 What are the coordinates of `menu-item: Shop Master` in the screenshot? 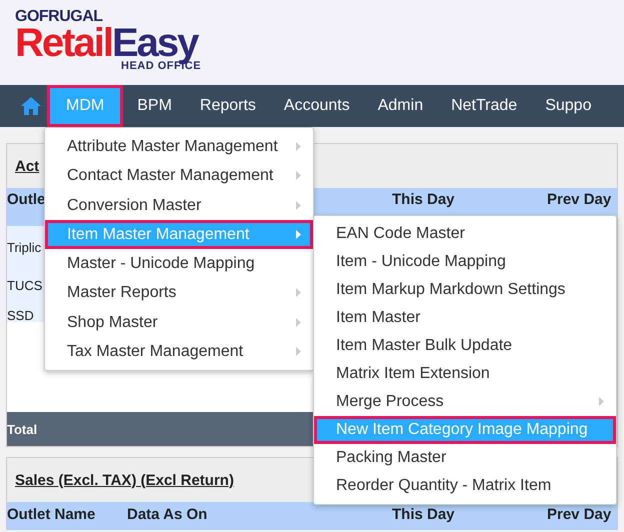 It's located at (179, 323).